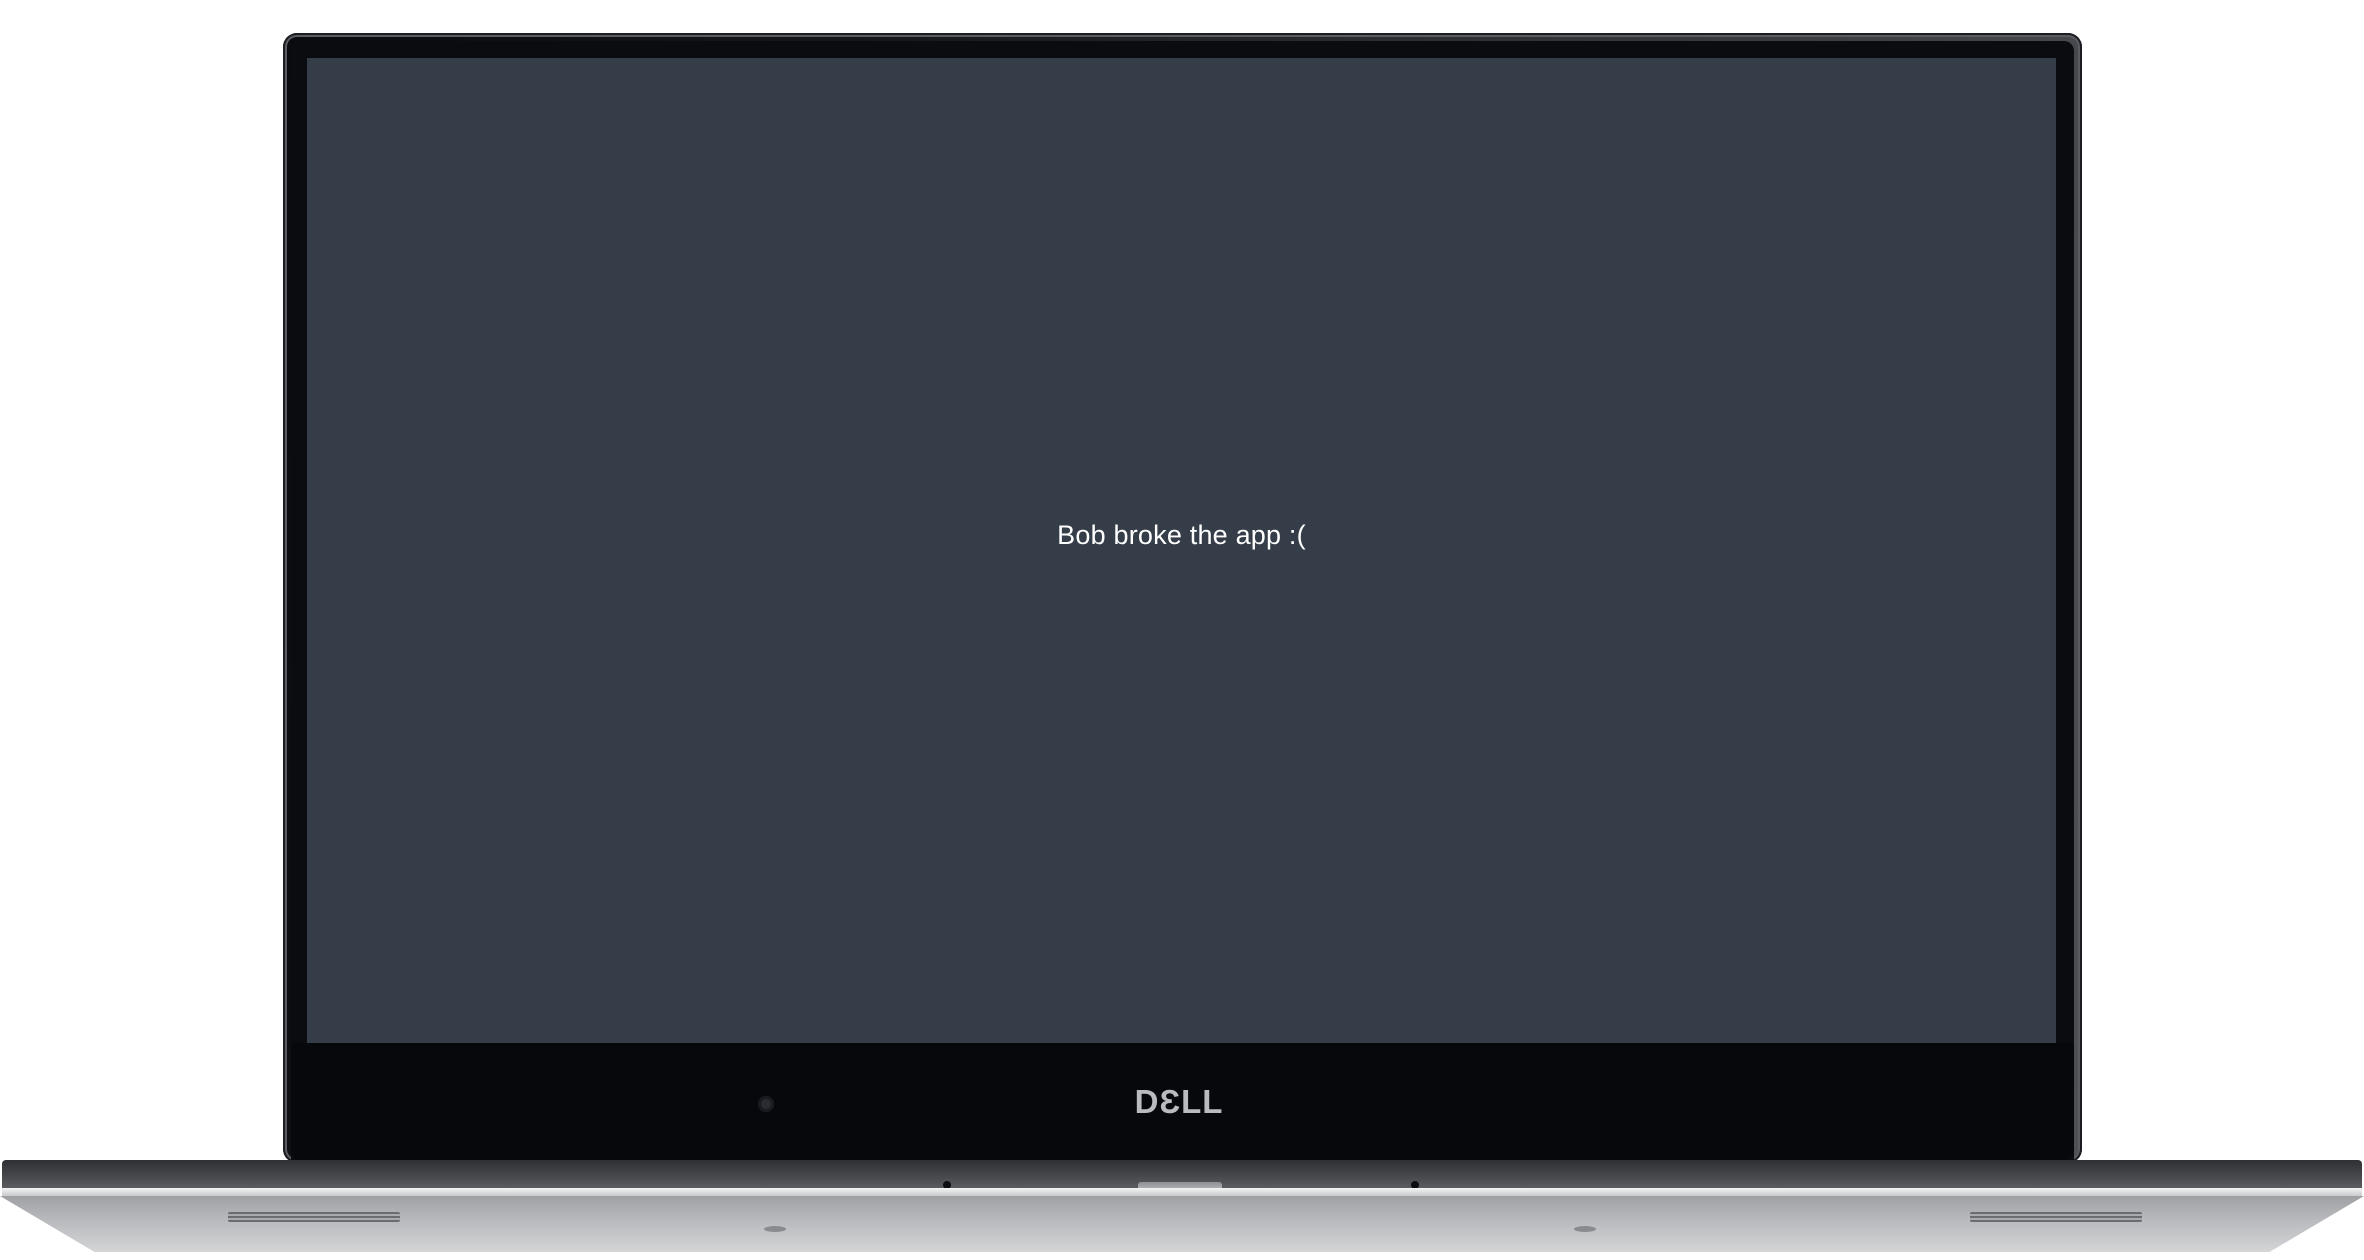 The image size is (2364, 1260). Describe the element at coordinates (2056, 1217) in the screenshot. I see `speaker-grille-right` at that location.